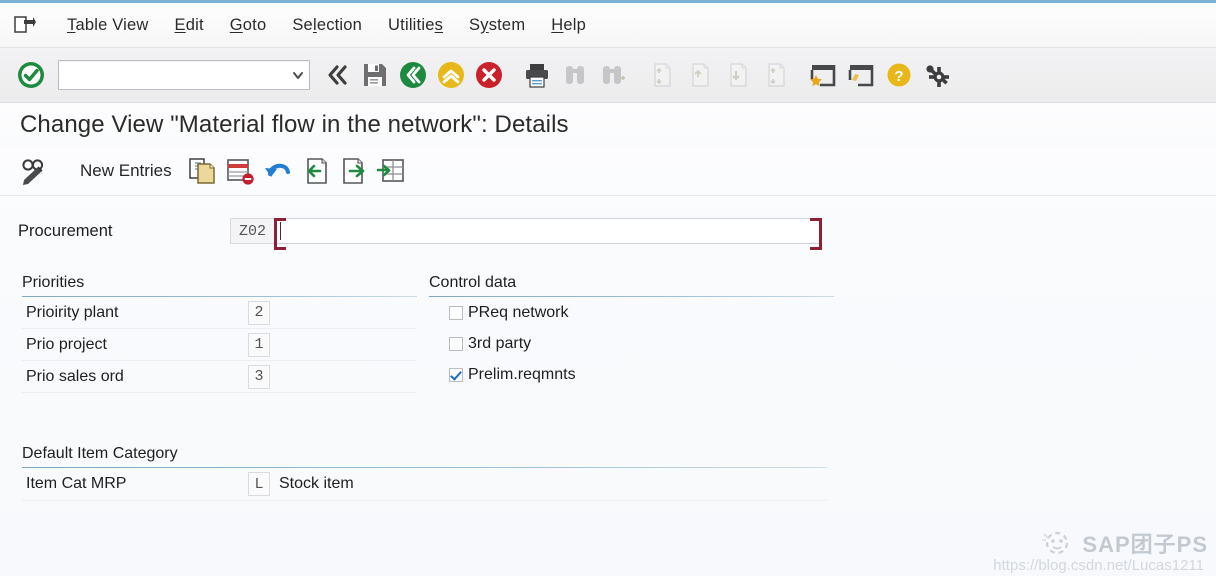  Describe the element at coordinates (66, 344) in the screenshot. I see `prio-project-label: Prio project` at that location.